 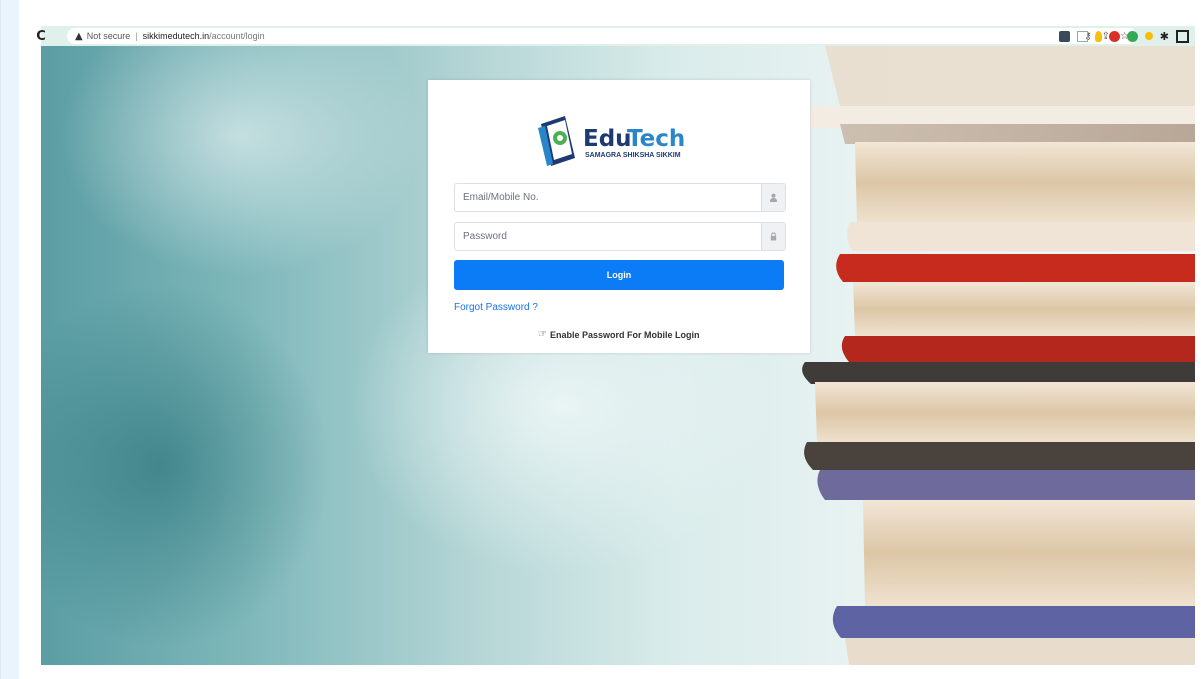 I want to click on password-input, so click(x=605, y=236).